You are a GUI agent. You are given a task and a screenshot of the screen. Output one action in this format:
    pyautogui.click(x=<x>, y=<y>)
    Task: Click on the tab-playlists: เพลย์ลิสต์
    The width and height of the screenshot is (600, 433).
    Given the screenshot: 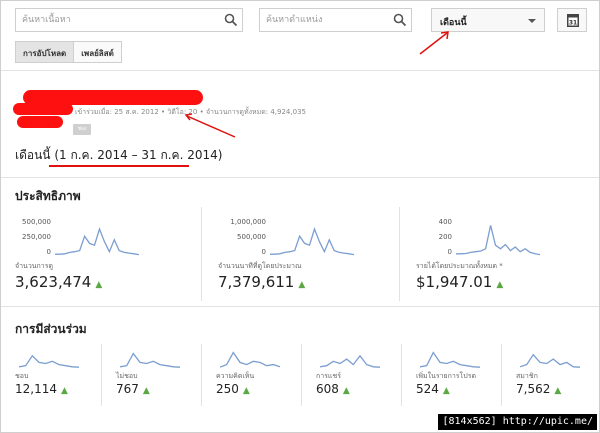 What is the action you would take?
    pyautogui.click(x=97, y=52)
    